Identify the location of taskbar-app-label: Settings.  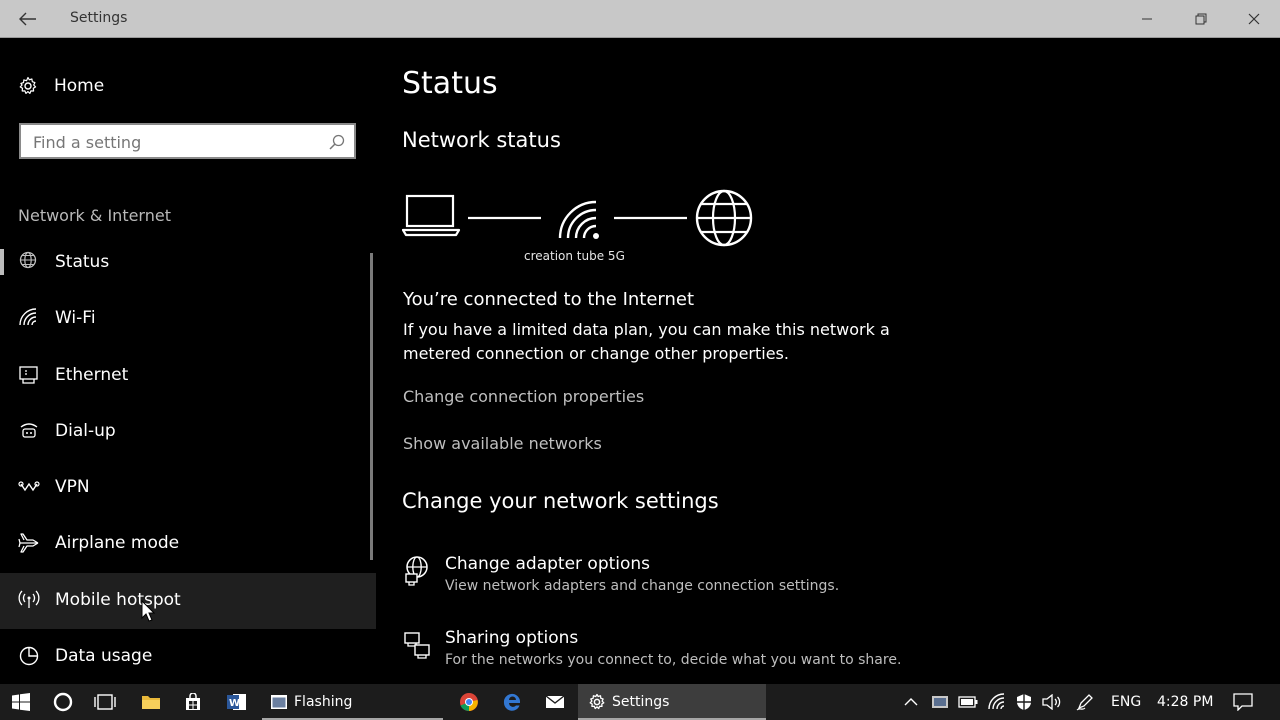
(641, 702).